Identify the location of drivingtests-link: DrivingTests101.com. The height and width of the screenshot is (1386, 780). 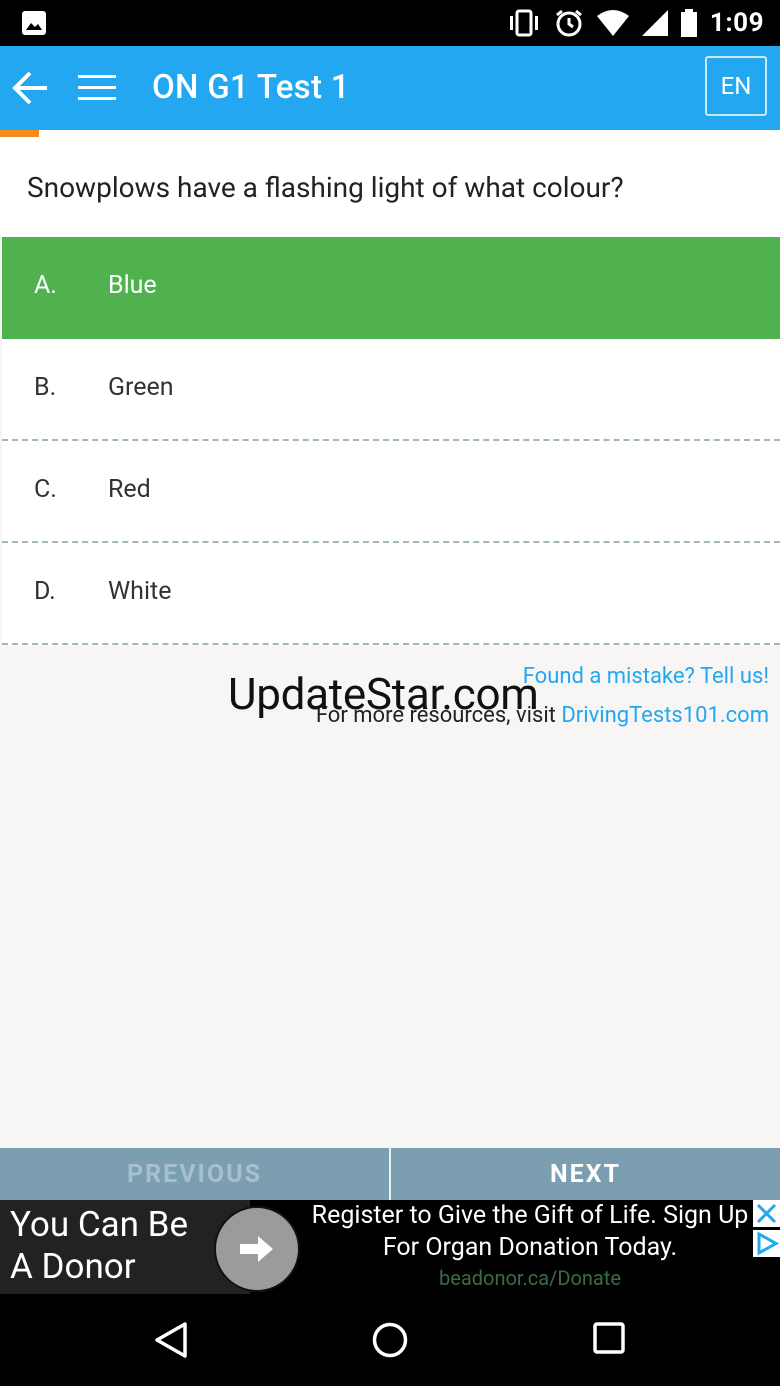
(665, 715).